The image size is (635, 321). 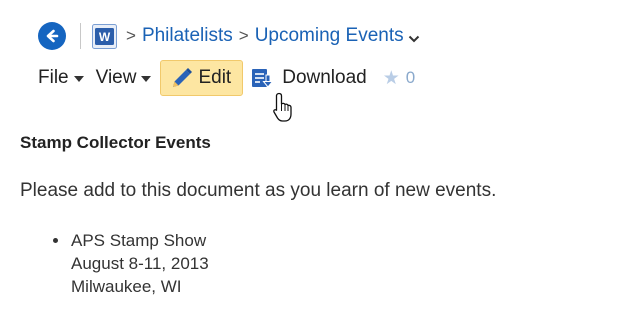 I want to click on download-icon, so click(x=263, y=78).